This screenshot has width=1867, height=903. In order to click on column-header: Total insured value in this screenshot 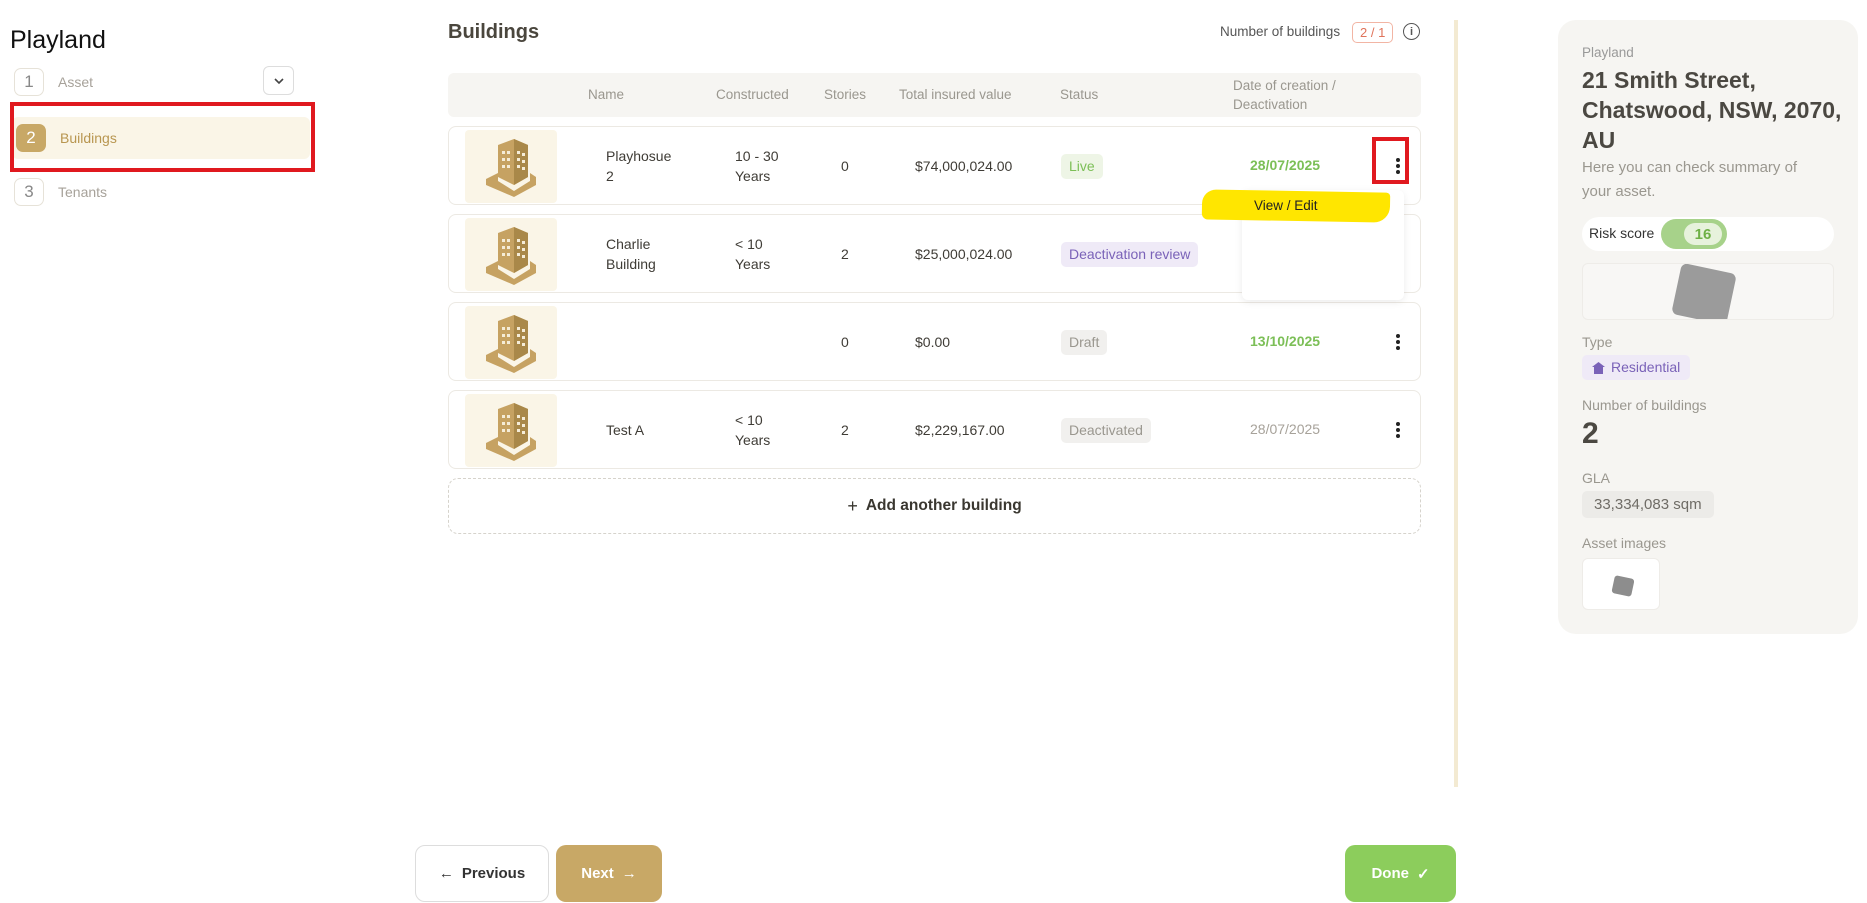, I will do `click(955, 94)`.